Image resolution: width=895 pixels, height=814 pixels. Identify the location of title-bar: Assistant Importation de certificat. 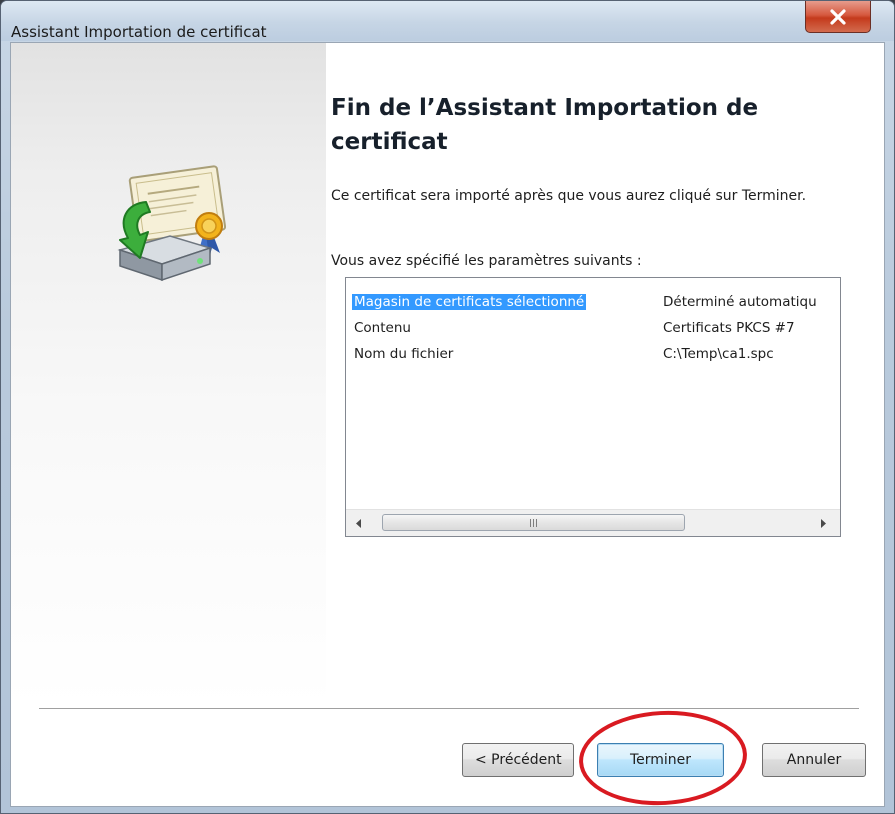
(447, 21).